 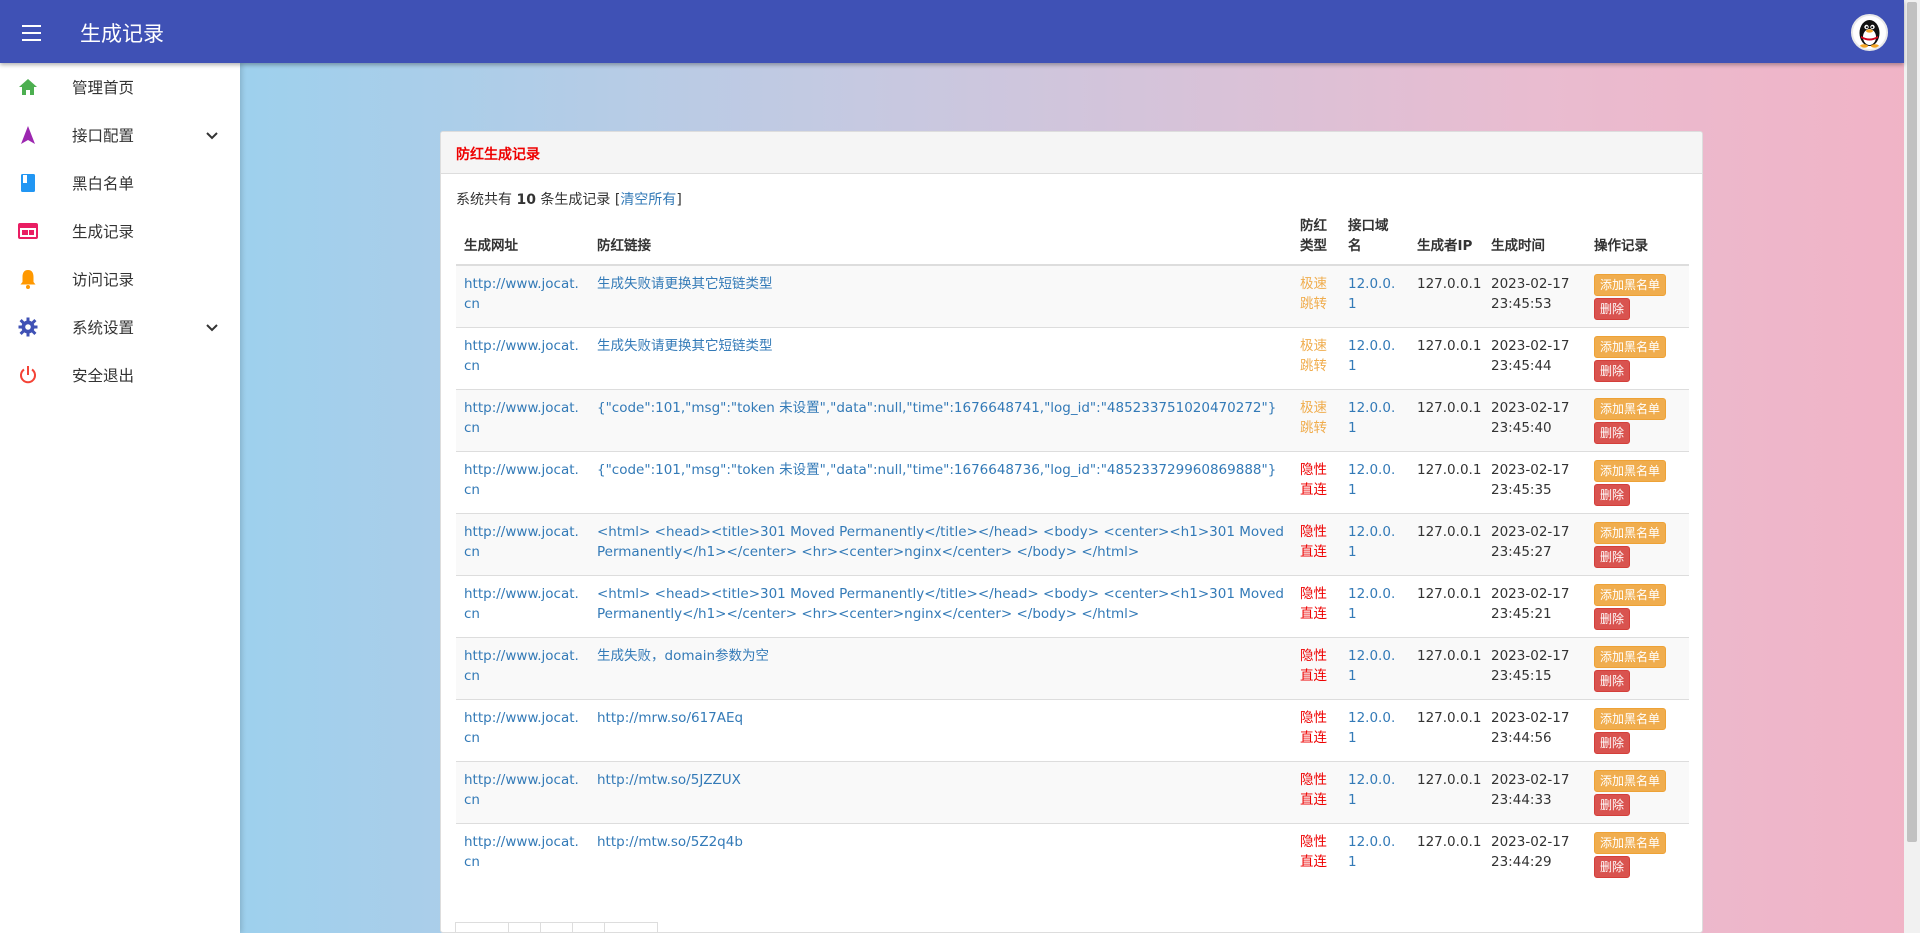 What do you see at coordinates (1446, 729) in the screenshot?
I see `cell-ip: 127.0.0.1` at bounding box center [1446, 729].